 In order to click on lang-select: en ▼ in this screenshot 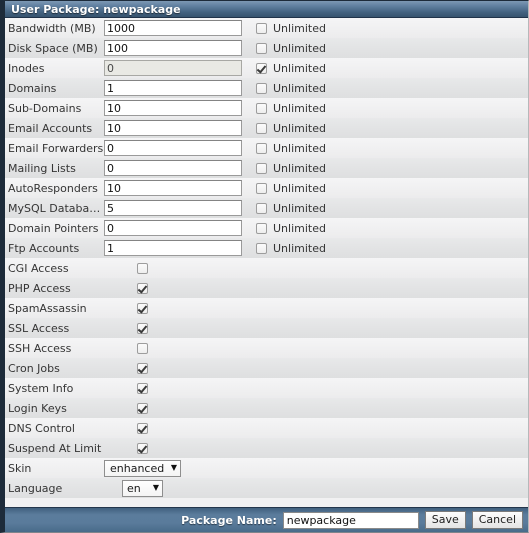, I will do `click(142, 488)`.